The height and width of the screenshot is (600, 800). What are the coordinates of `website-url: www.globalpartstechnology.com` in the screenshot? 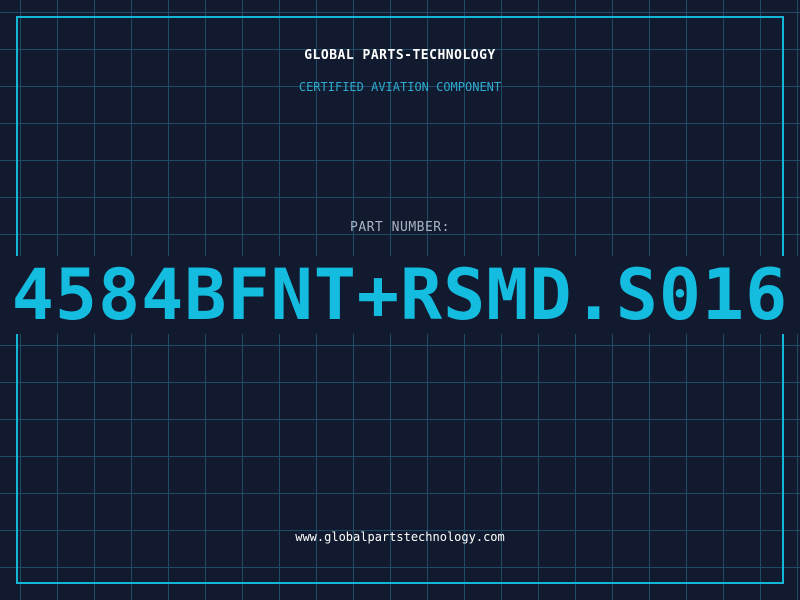 It's located at (400, 537).